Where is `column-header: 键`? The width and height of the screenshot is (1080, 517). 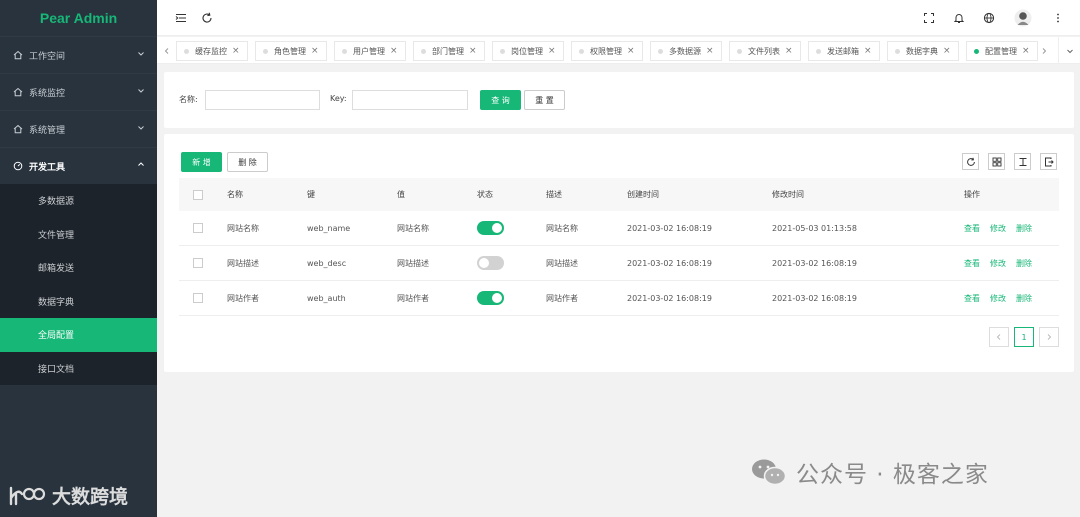 column-header: 键 is located at coordinates (311, 194).